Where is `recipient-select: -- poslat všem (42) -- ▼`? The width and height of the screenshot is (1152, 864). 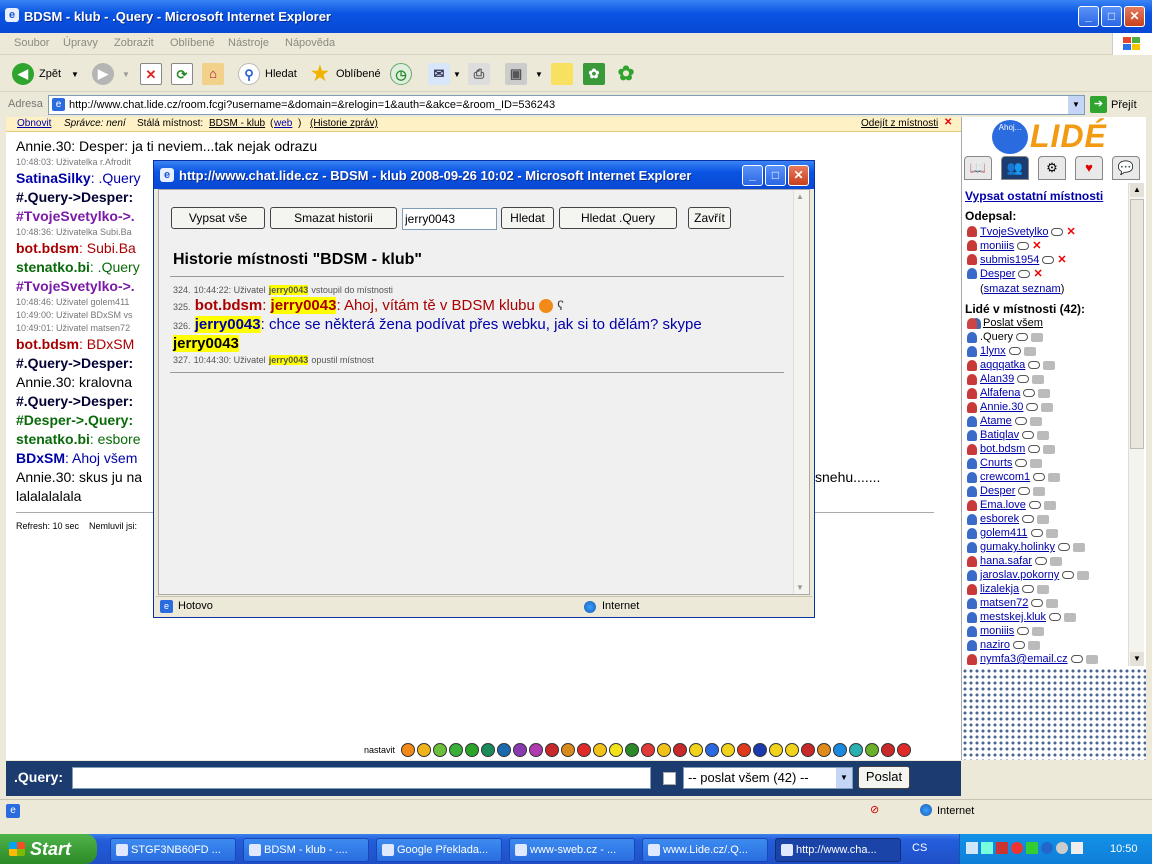 recipient-select: -- poslat všem (42) -- ▼ is located at coordinates (768, 778).